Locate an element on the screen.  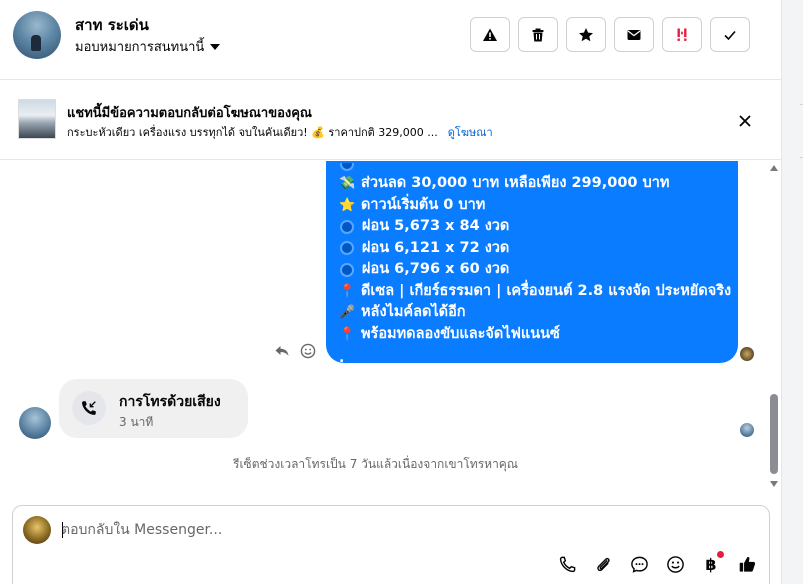
message-line: ⭐ ดาวน์เริ่มต้น 0 บาท is located at coordinates (532, 206).